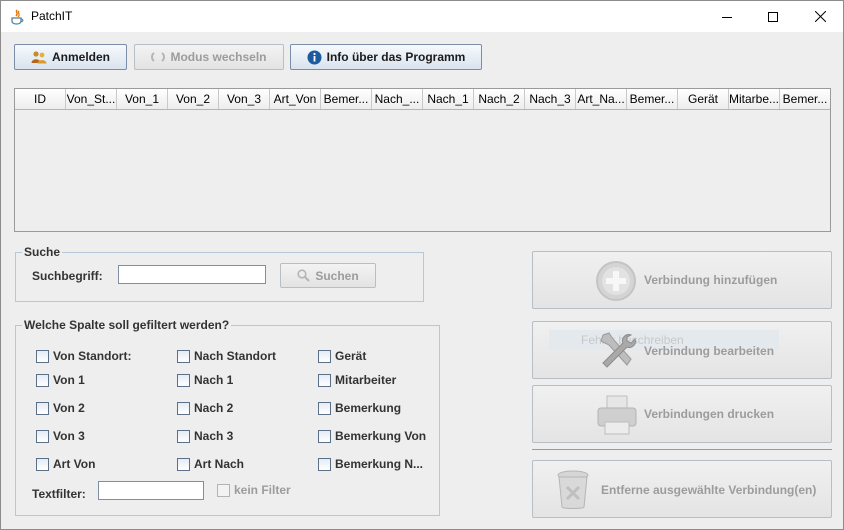  I want to click on print-connections-button: Verbindungen drucken, so click(682, 414).